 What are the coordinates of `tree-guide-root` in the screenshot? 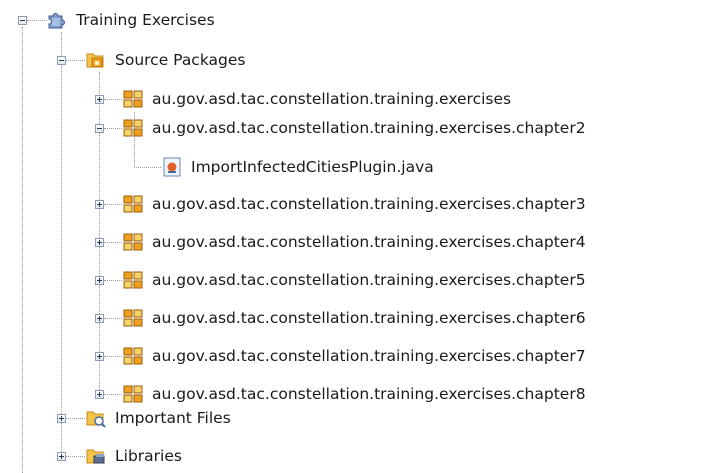 It's located at (22, 250).